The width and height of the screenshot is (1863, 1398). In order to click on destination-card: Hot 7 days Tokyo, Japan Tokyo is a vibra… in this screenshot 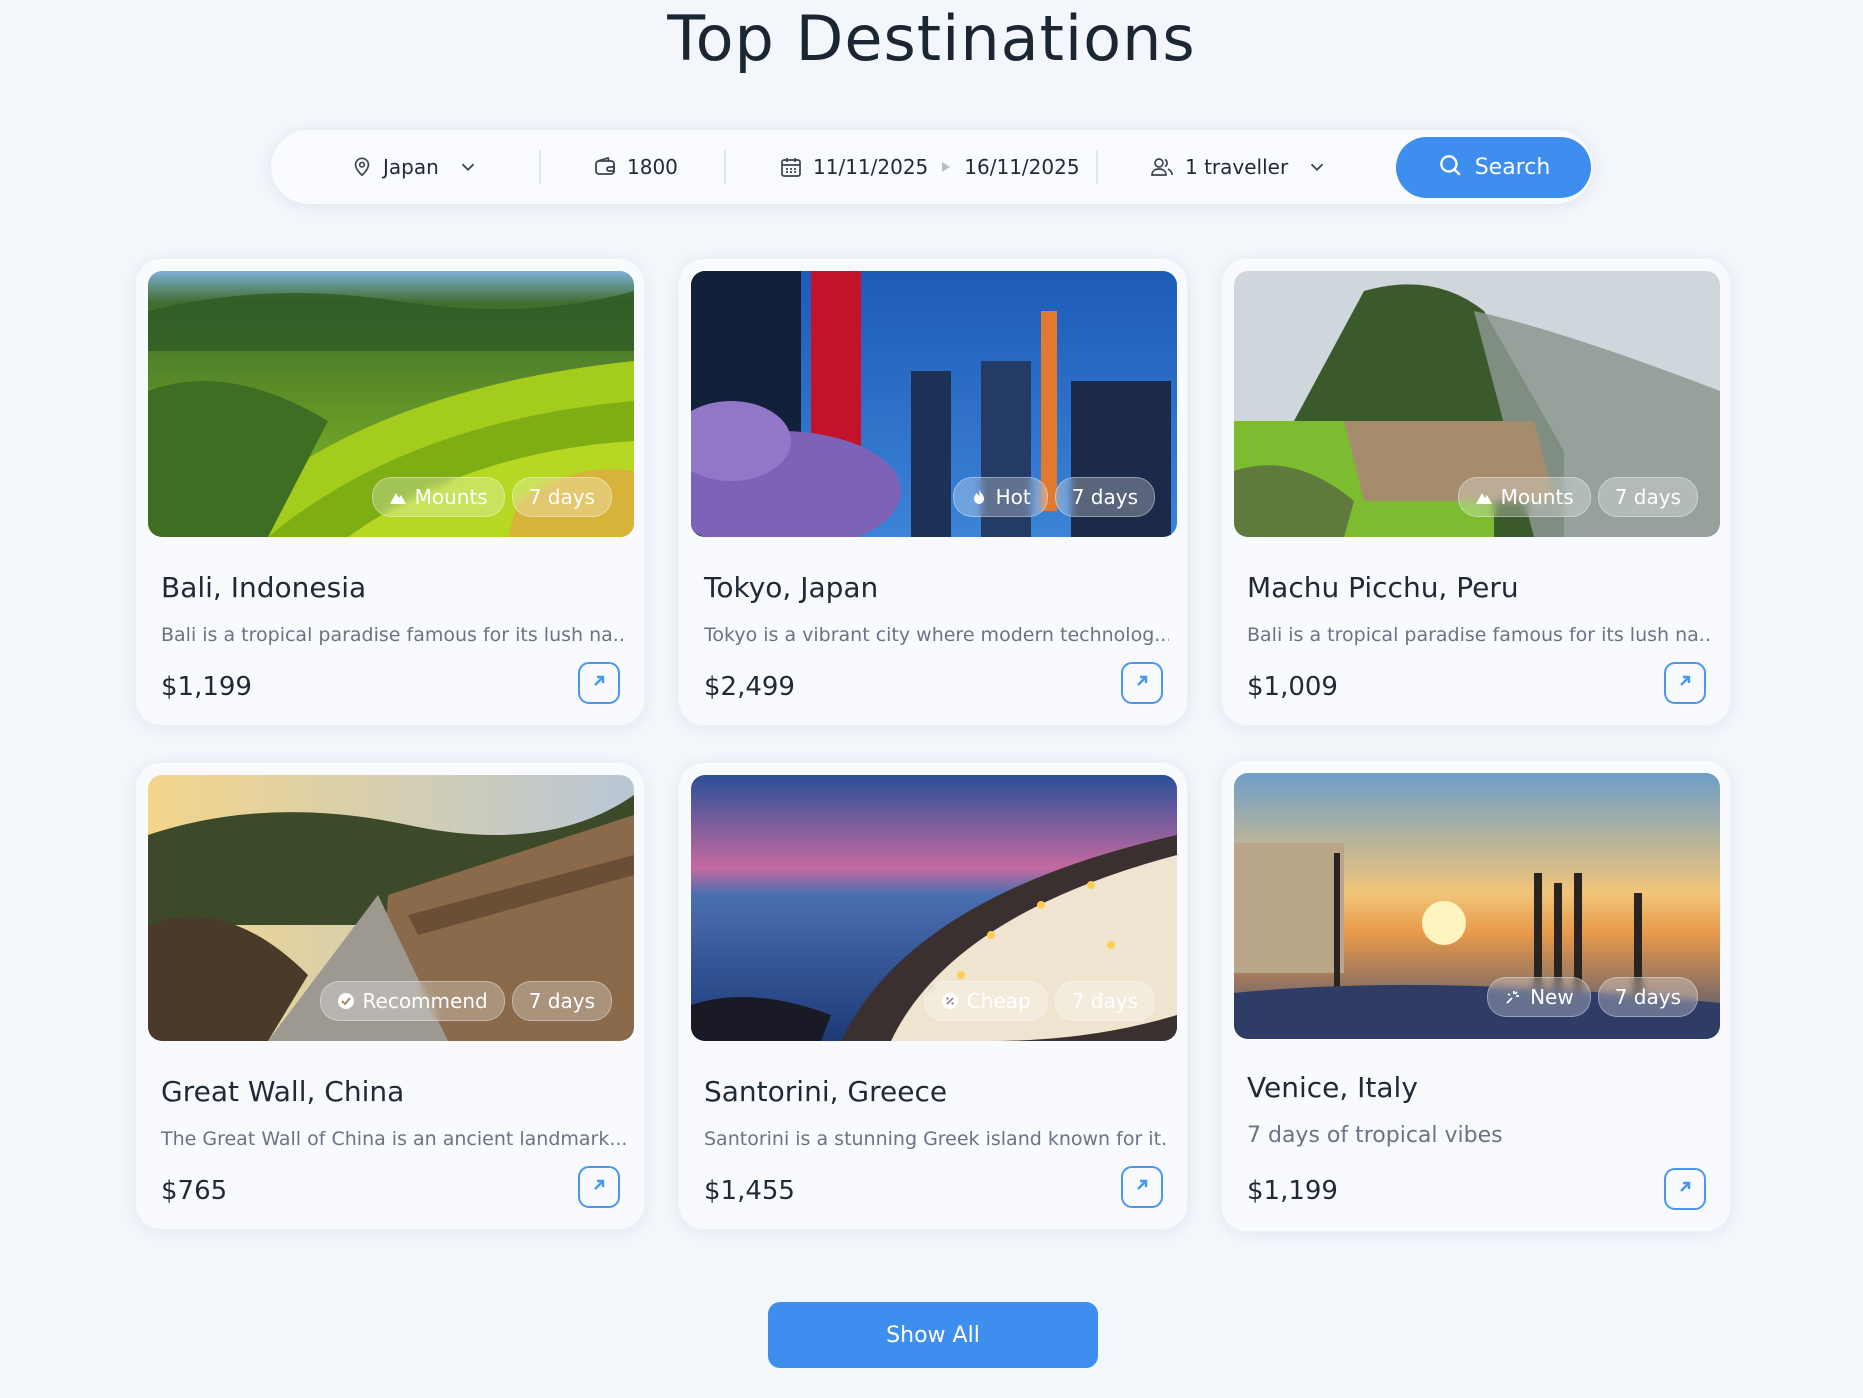, I will do `click(933, 492)`.